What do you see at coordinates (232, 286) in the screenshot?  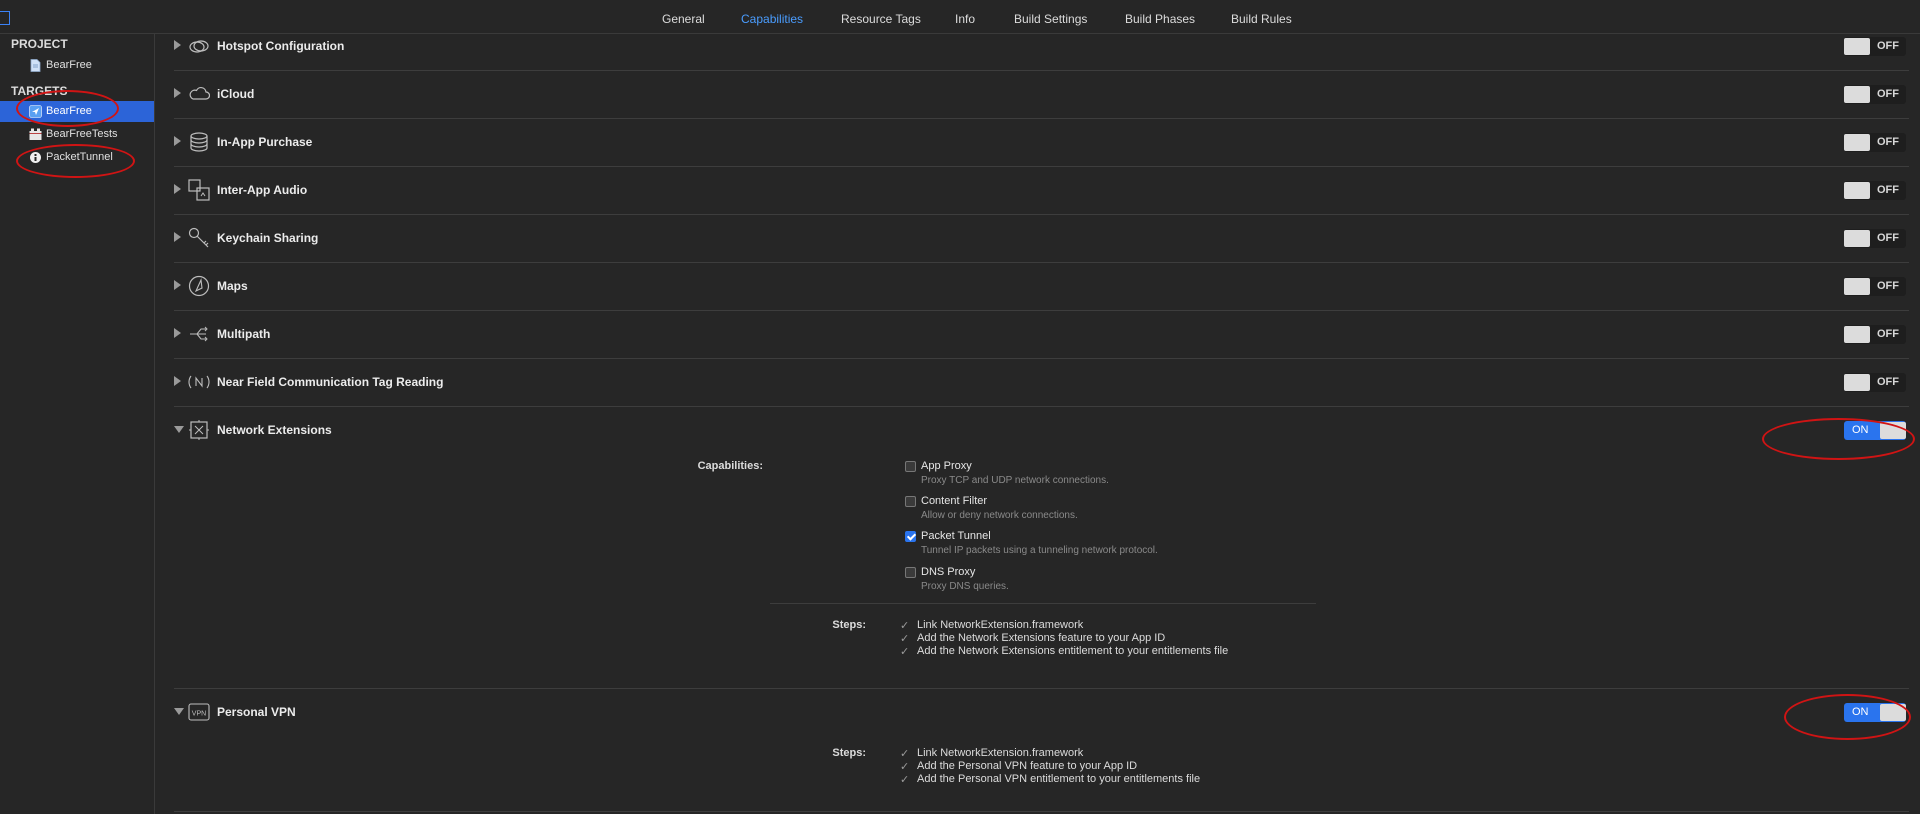 I see `capability-title: Maps` at bounding box center [232, 286].